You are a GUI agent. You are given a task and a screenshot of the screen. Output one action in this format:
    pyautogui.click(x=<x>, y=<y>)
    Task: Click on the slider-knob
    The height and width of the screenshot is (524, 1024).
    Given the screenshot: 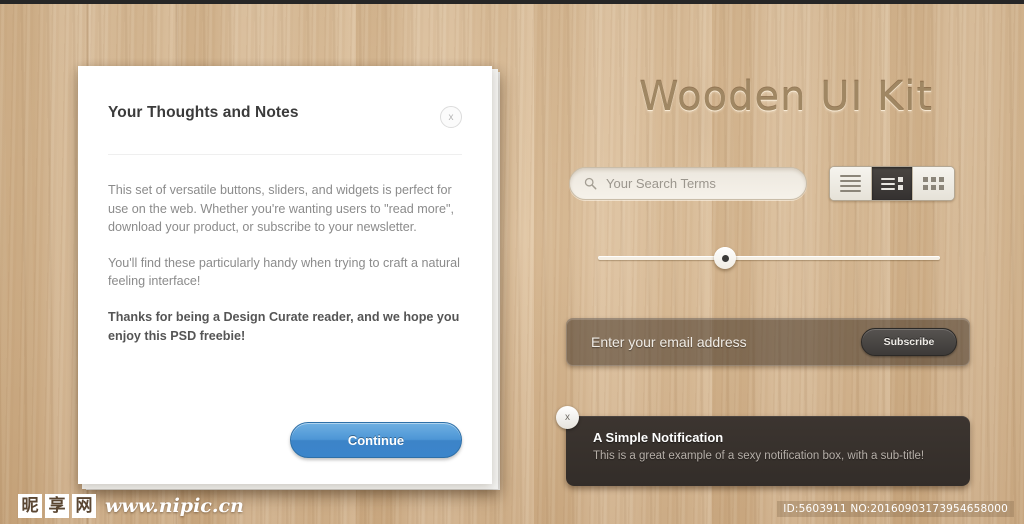 What is the action you would take?
    pyautogui.click(x=725, y=258)
    